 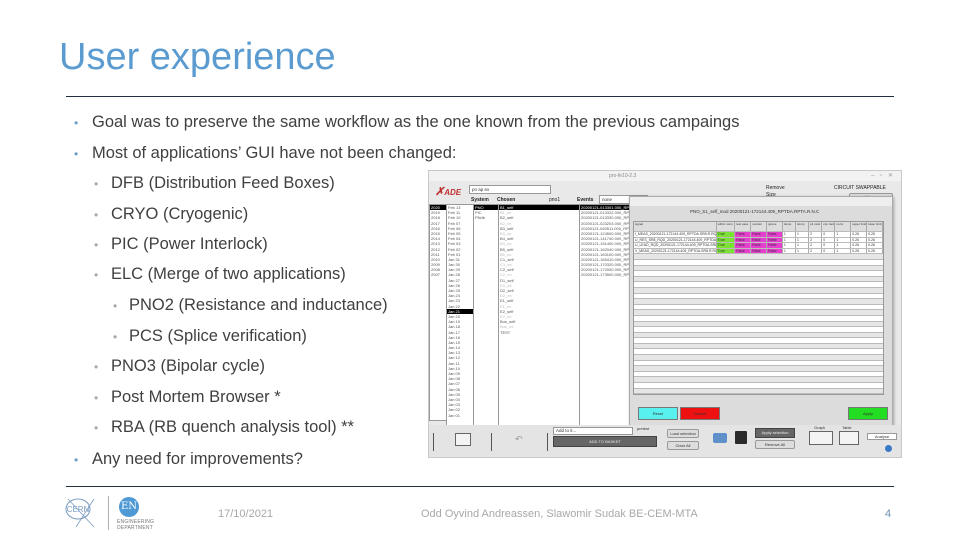 I want to click on bullet-text: RBA (RB quench analysis tool) **, so click(x=233, y=427).